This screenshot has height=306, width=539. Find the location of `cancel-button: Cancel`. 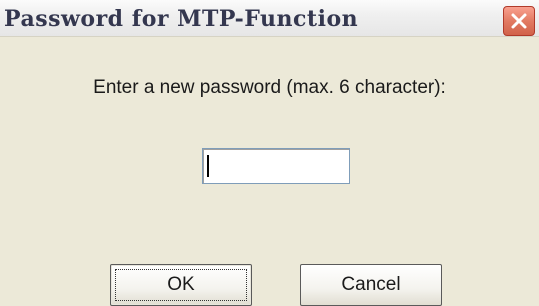

cancel-button: Cancel is located at coordinates (371, 285).